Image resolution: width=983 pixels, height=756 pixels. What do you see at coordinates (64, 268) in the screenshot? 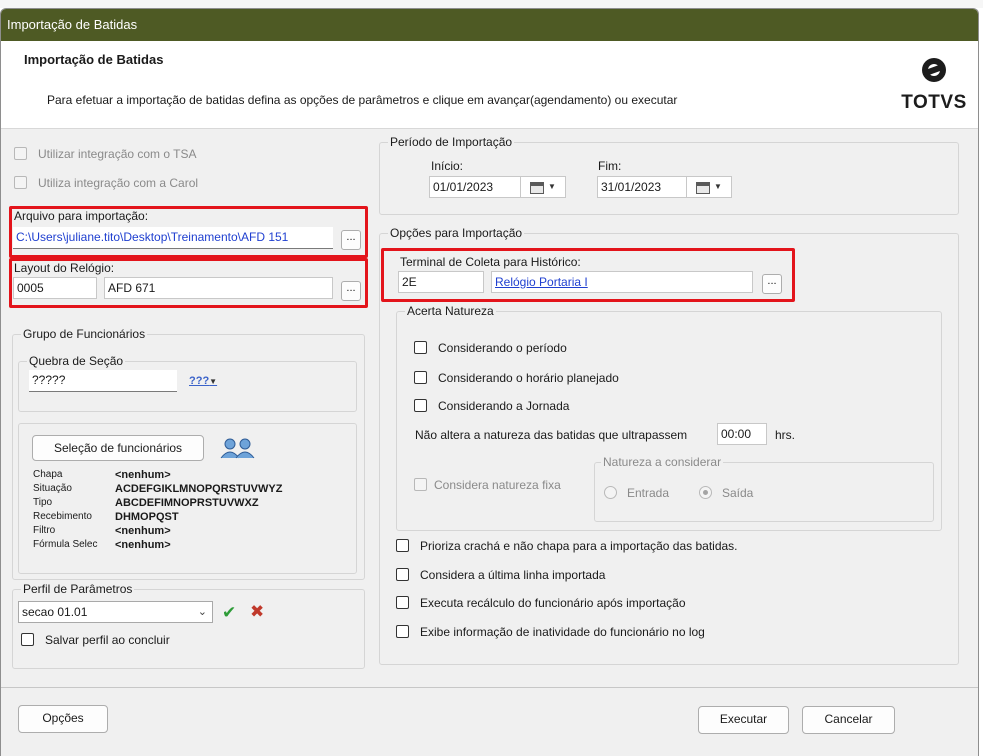
I see `layout-label: Layout do Relógio:` at bounding box center [64, 268].